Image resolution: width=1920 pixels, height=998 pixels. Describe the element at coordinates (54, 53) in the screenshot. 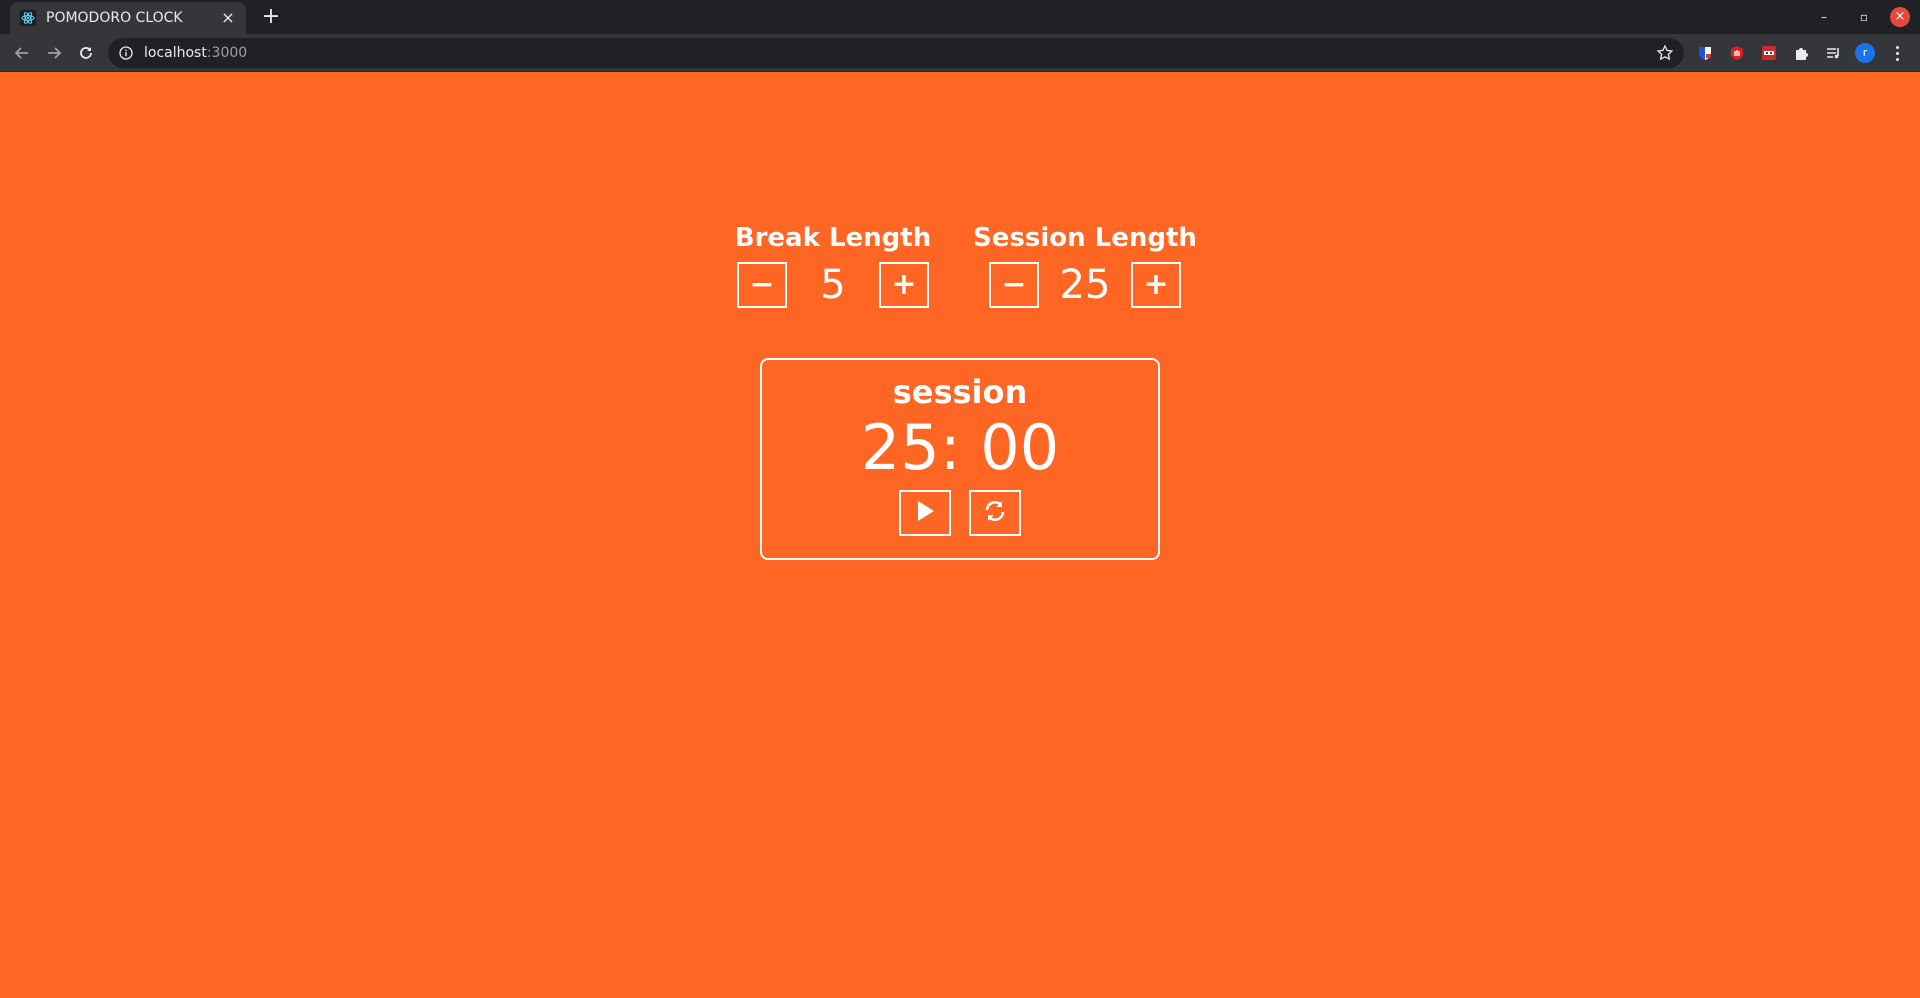

I see `forward-arrow-icon` at that location.